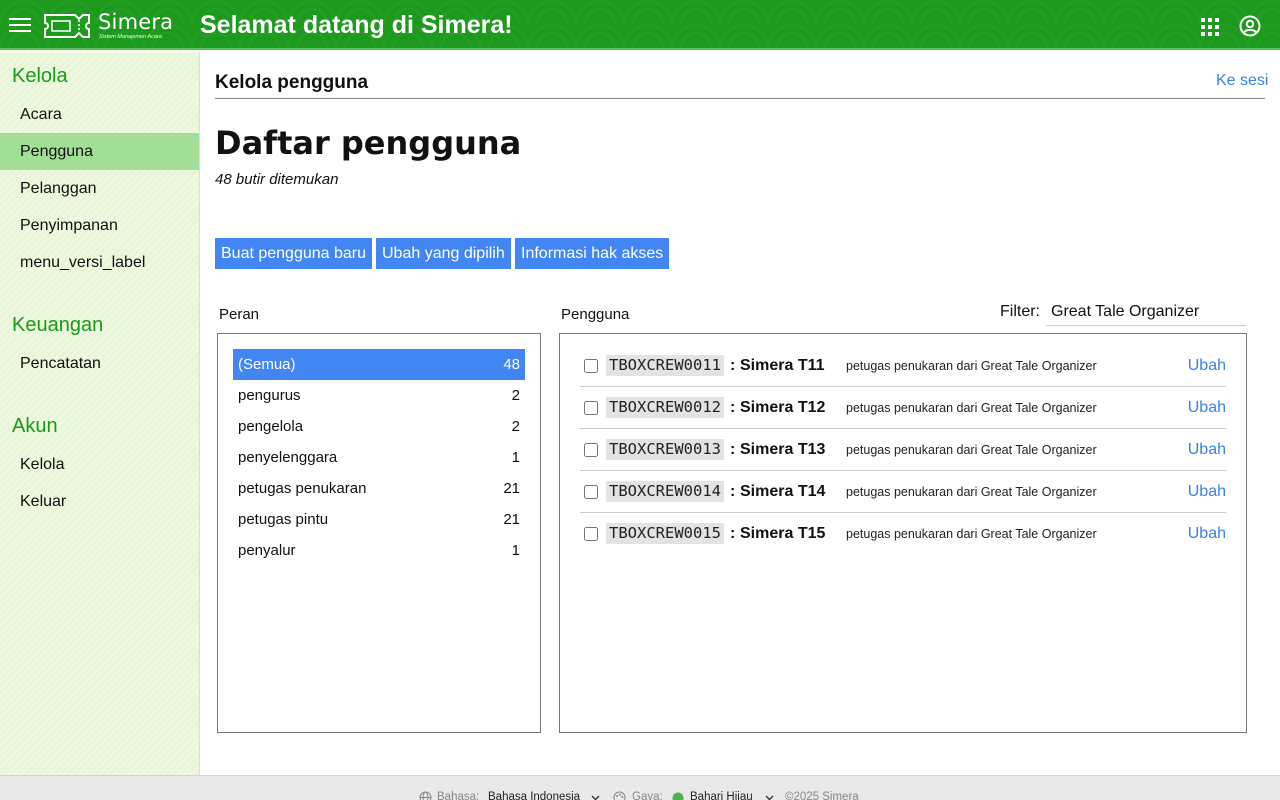 The width and height of the screenshot is (1280, 800). What do you see at coordinates (99, 464) in the screenshot?
I see `sidebar-item-kelola-akun: Kelola` at bounding box center [99, 464].